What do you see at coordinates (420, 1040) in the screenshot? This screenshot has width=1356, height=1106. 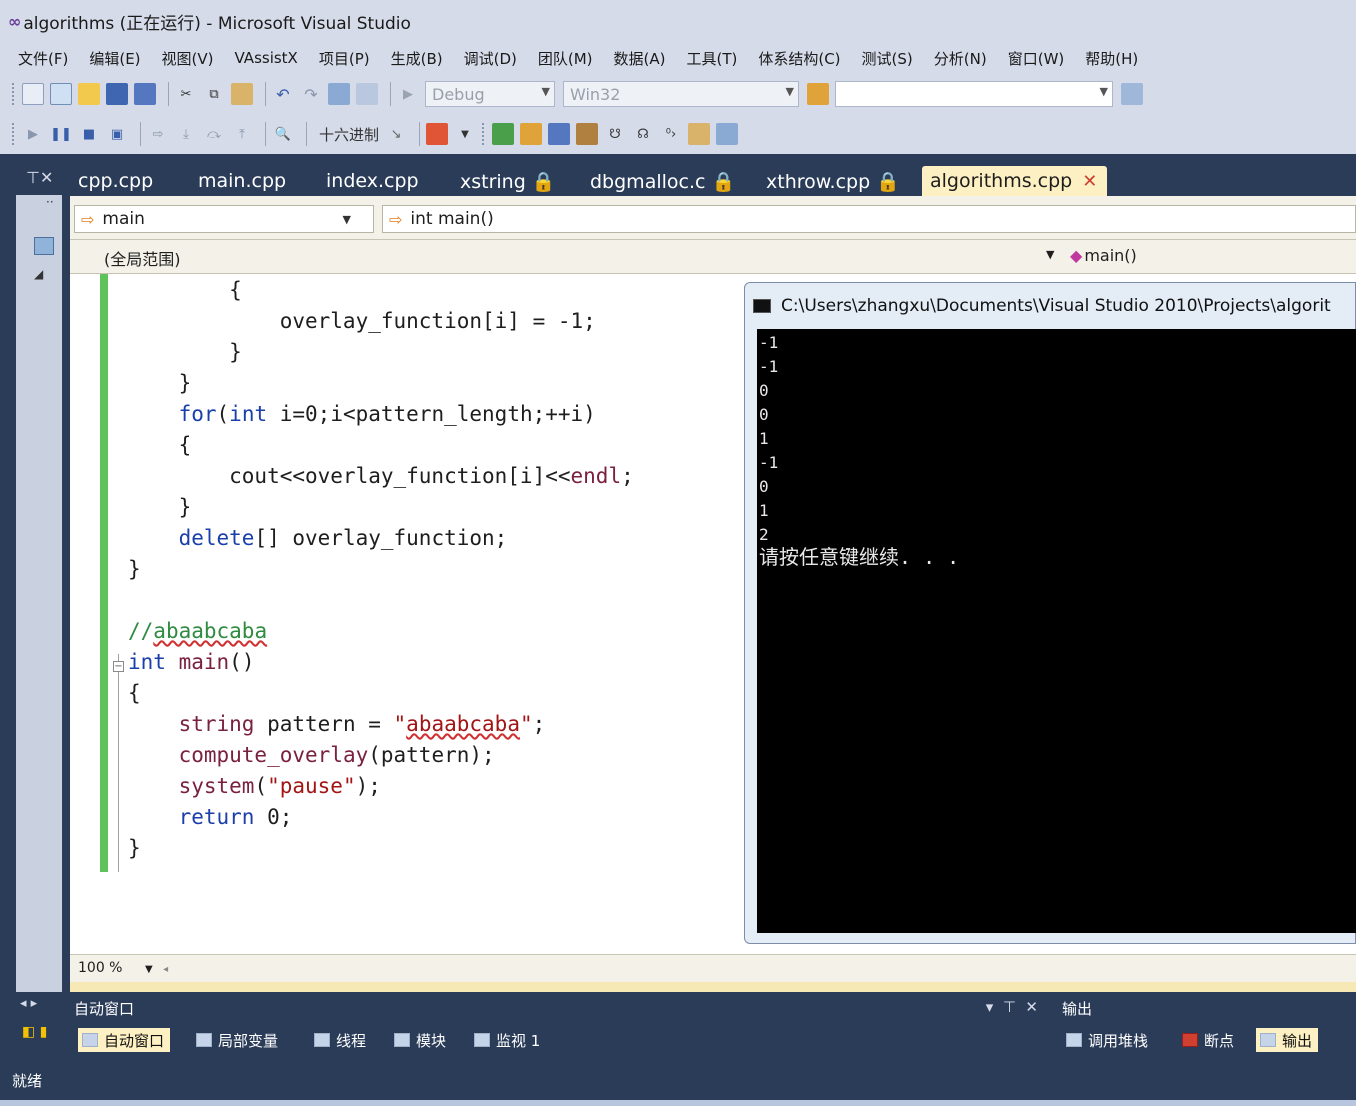 I see `tab-modules: 模块` at bounding box center [420, 1040].